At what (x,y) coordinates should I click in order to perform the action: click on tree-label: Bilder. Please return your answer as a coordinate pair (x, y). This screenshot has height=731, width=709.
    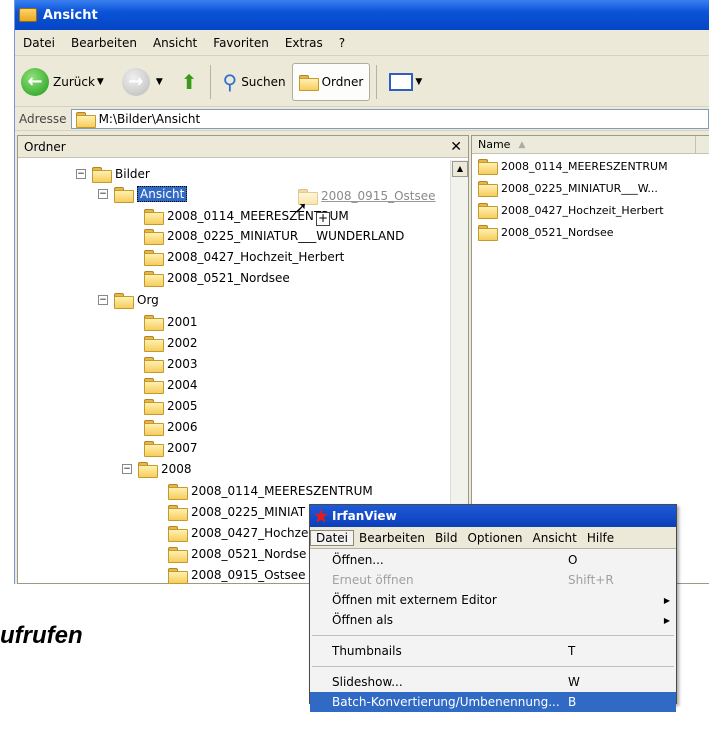
    Looking at the image, I should click on (132, 174).